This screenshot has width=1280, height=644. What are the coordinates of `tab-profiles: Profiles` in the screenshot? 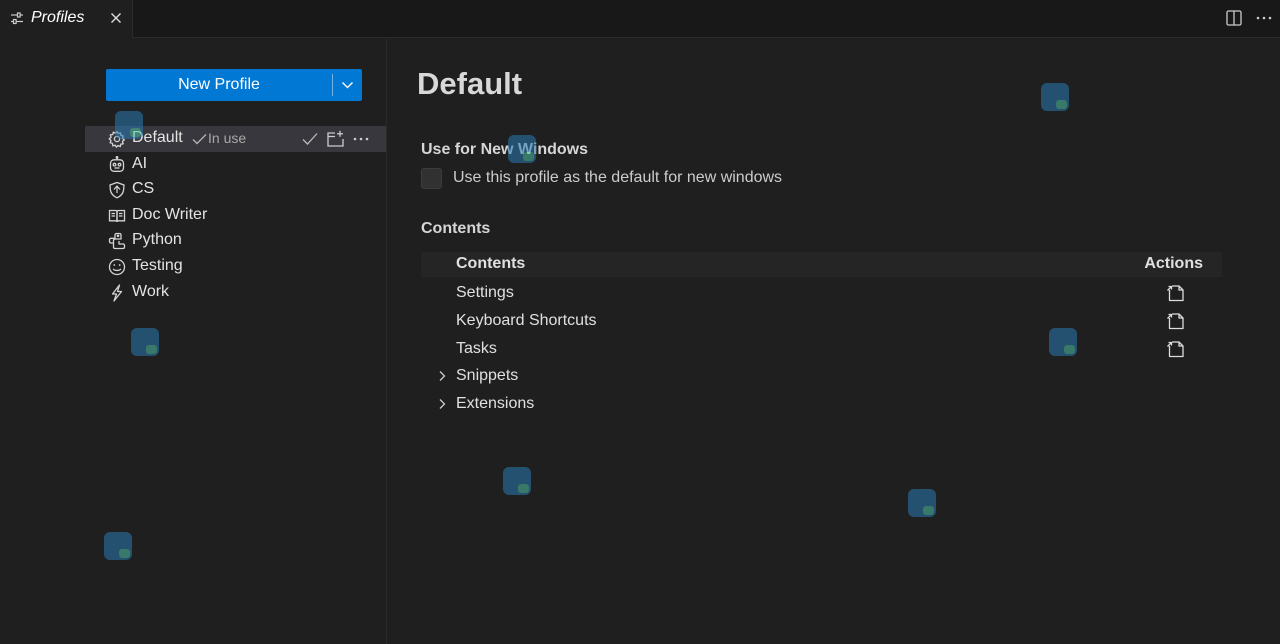 It's located at (66, 19).